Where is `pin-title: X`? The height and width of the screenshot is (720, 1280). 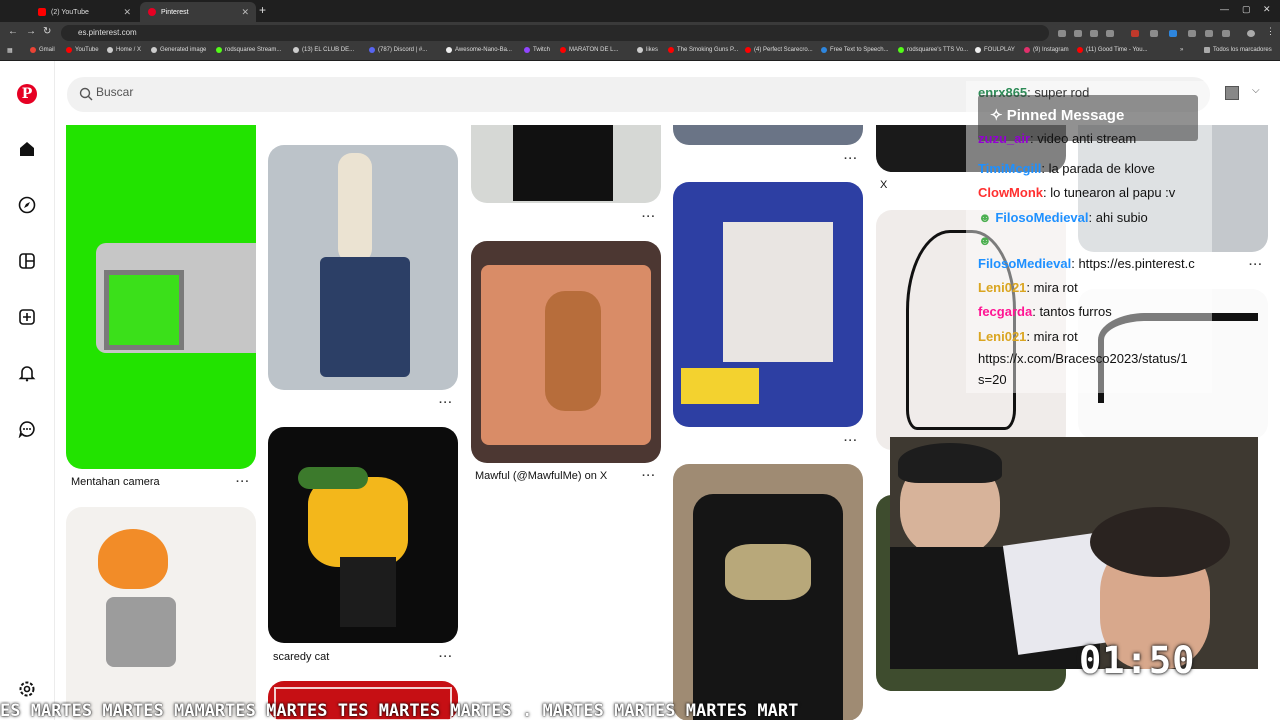
pin-title: X is located at coordinates (883, 185).